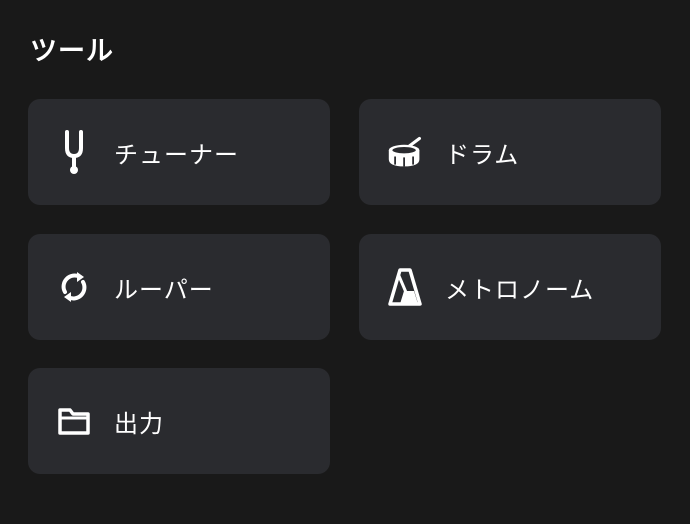 The width and height of the screenshot is (690, 524). I want to click on tuner-button: チューナー, so click(179, 152).